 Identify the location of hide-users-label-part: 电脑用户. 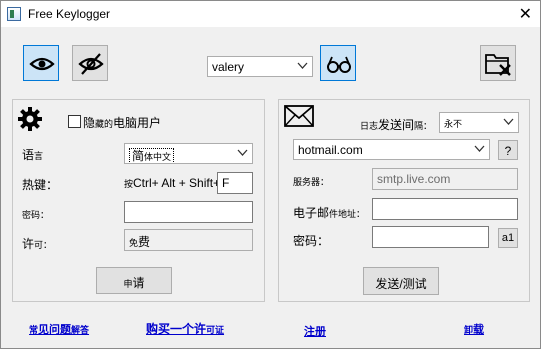
(137, 123).